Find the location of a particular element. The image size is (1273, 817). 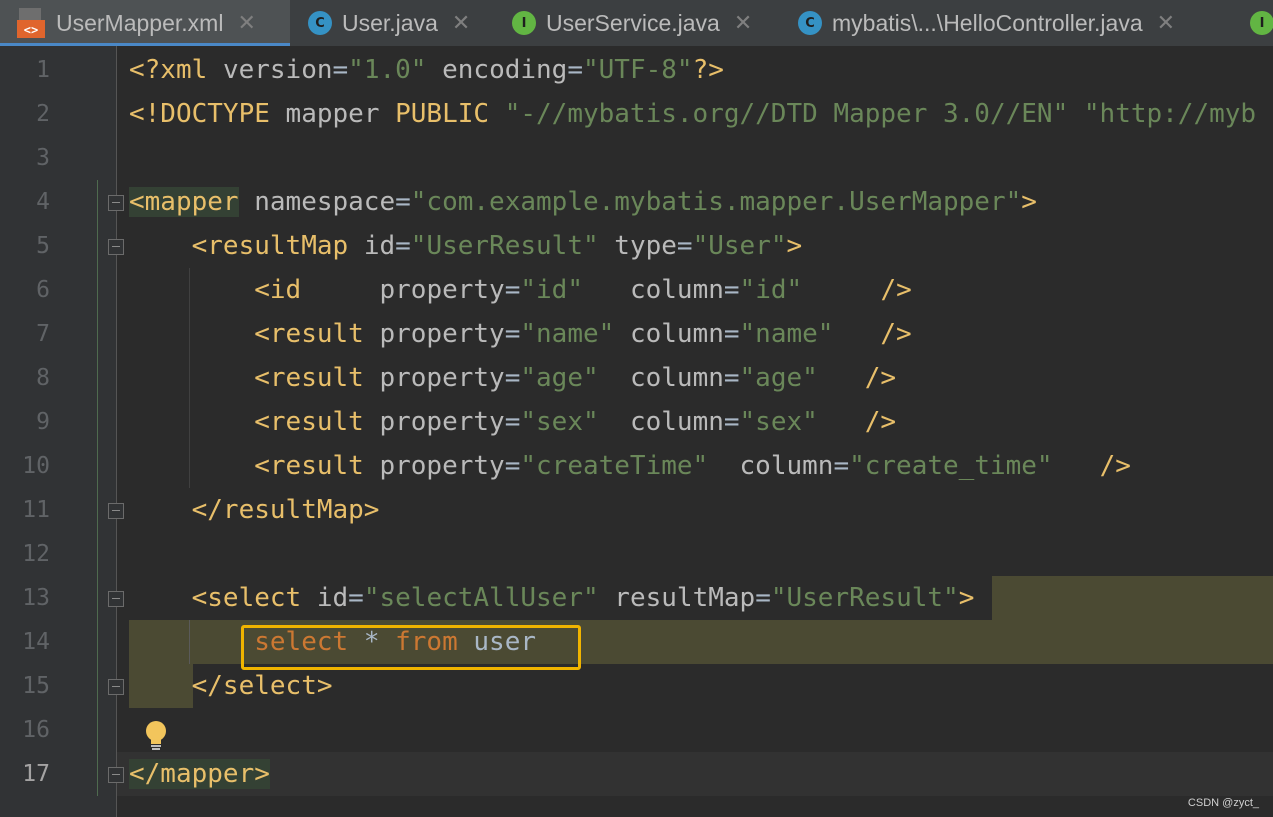

code-line: 1 <?xml version="1.0" encoding="UTF-8"?> is located at coordinates (636, 70).